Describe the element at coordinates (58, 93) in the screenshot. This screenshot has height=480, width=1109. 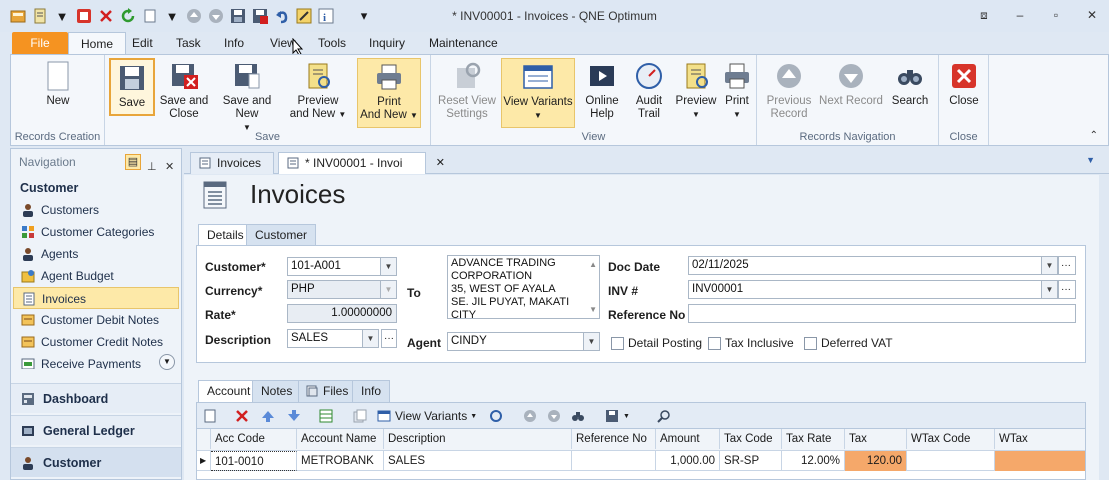
I see `new-button: New` at that location.